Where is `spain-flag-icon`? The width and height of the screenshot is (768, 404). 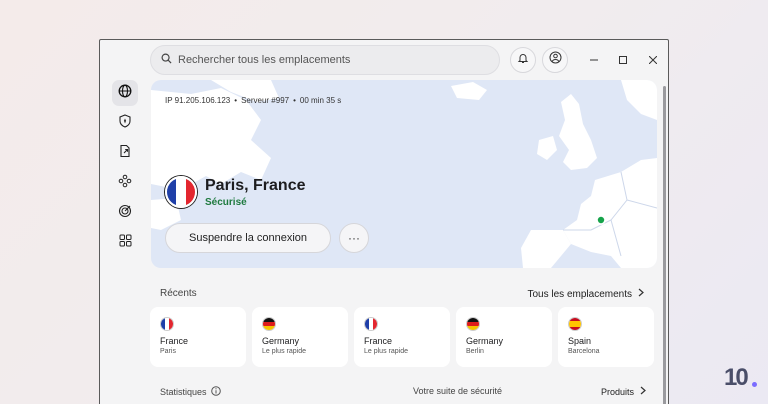 spain-flag-icon is located at coordinates (575, 324).